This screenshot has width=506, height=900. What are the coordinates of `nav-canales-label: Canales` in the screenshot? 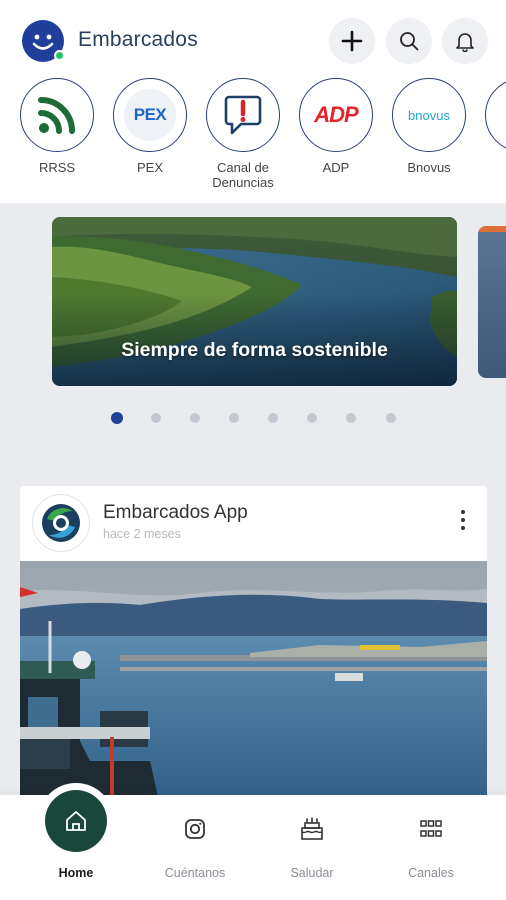 It's located at (431, 873).